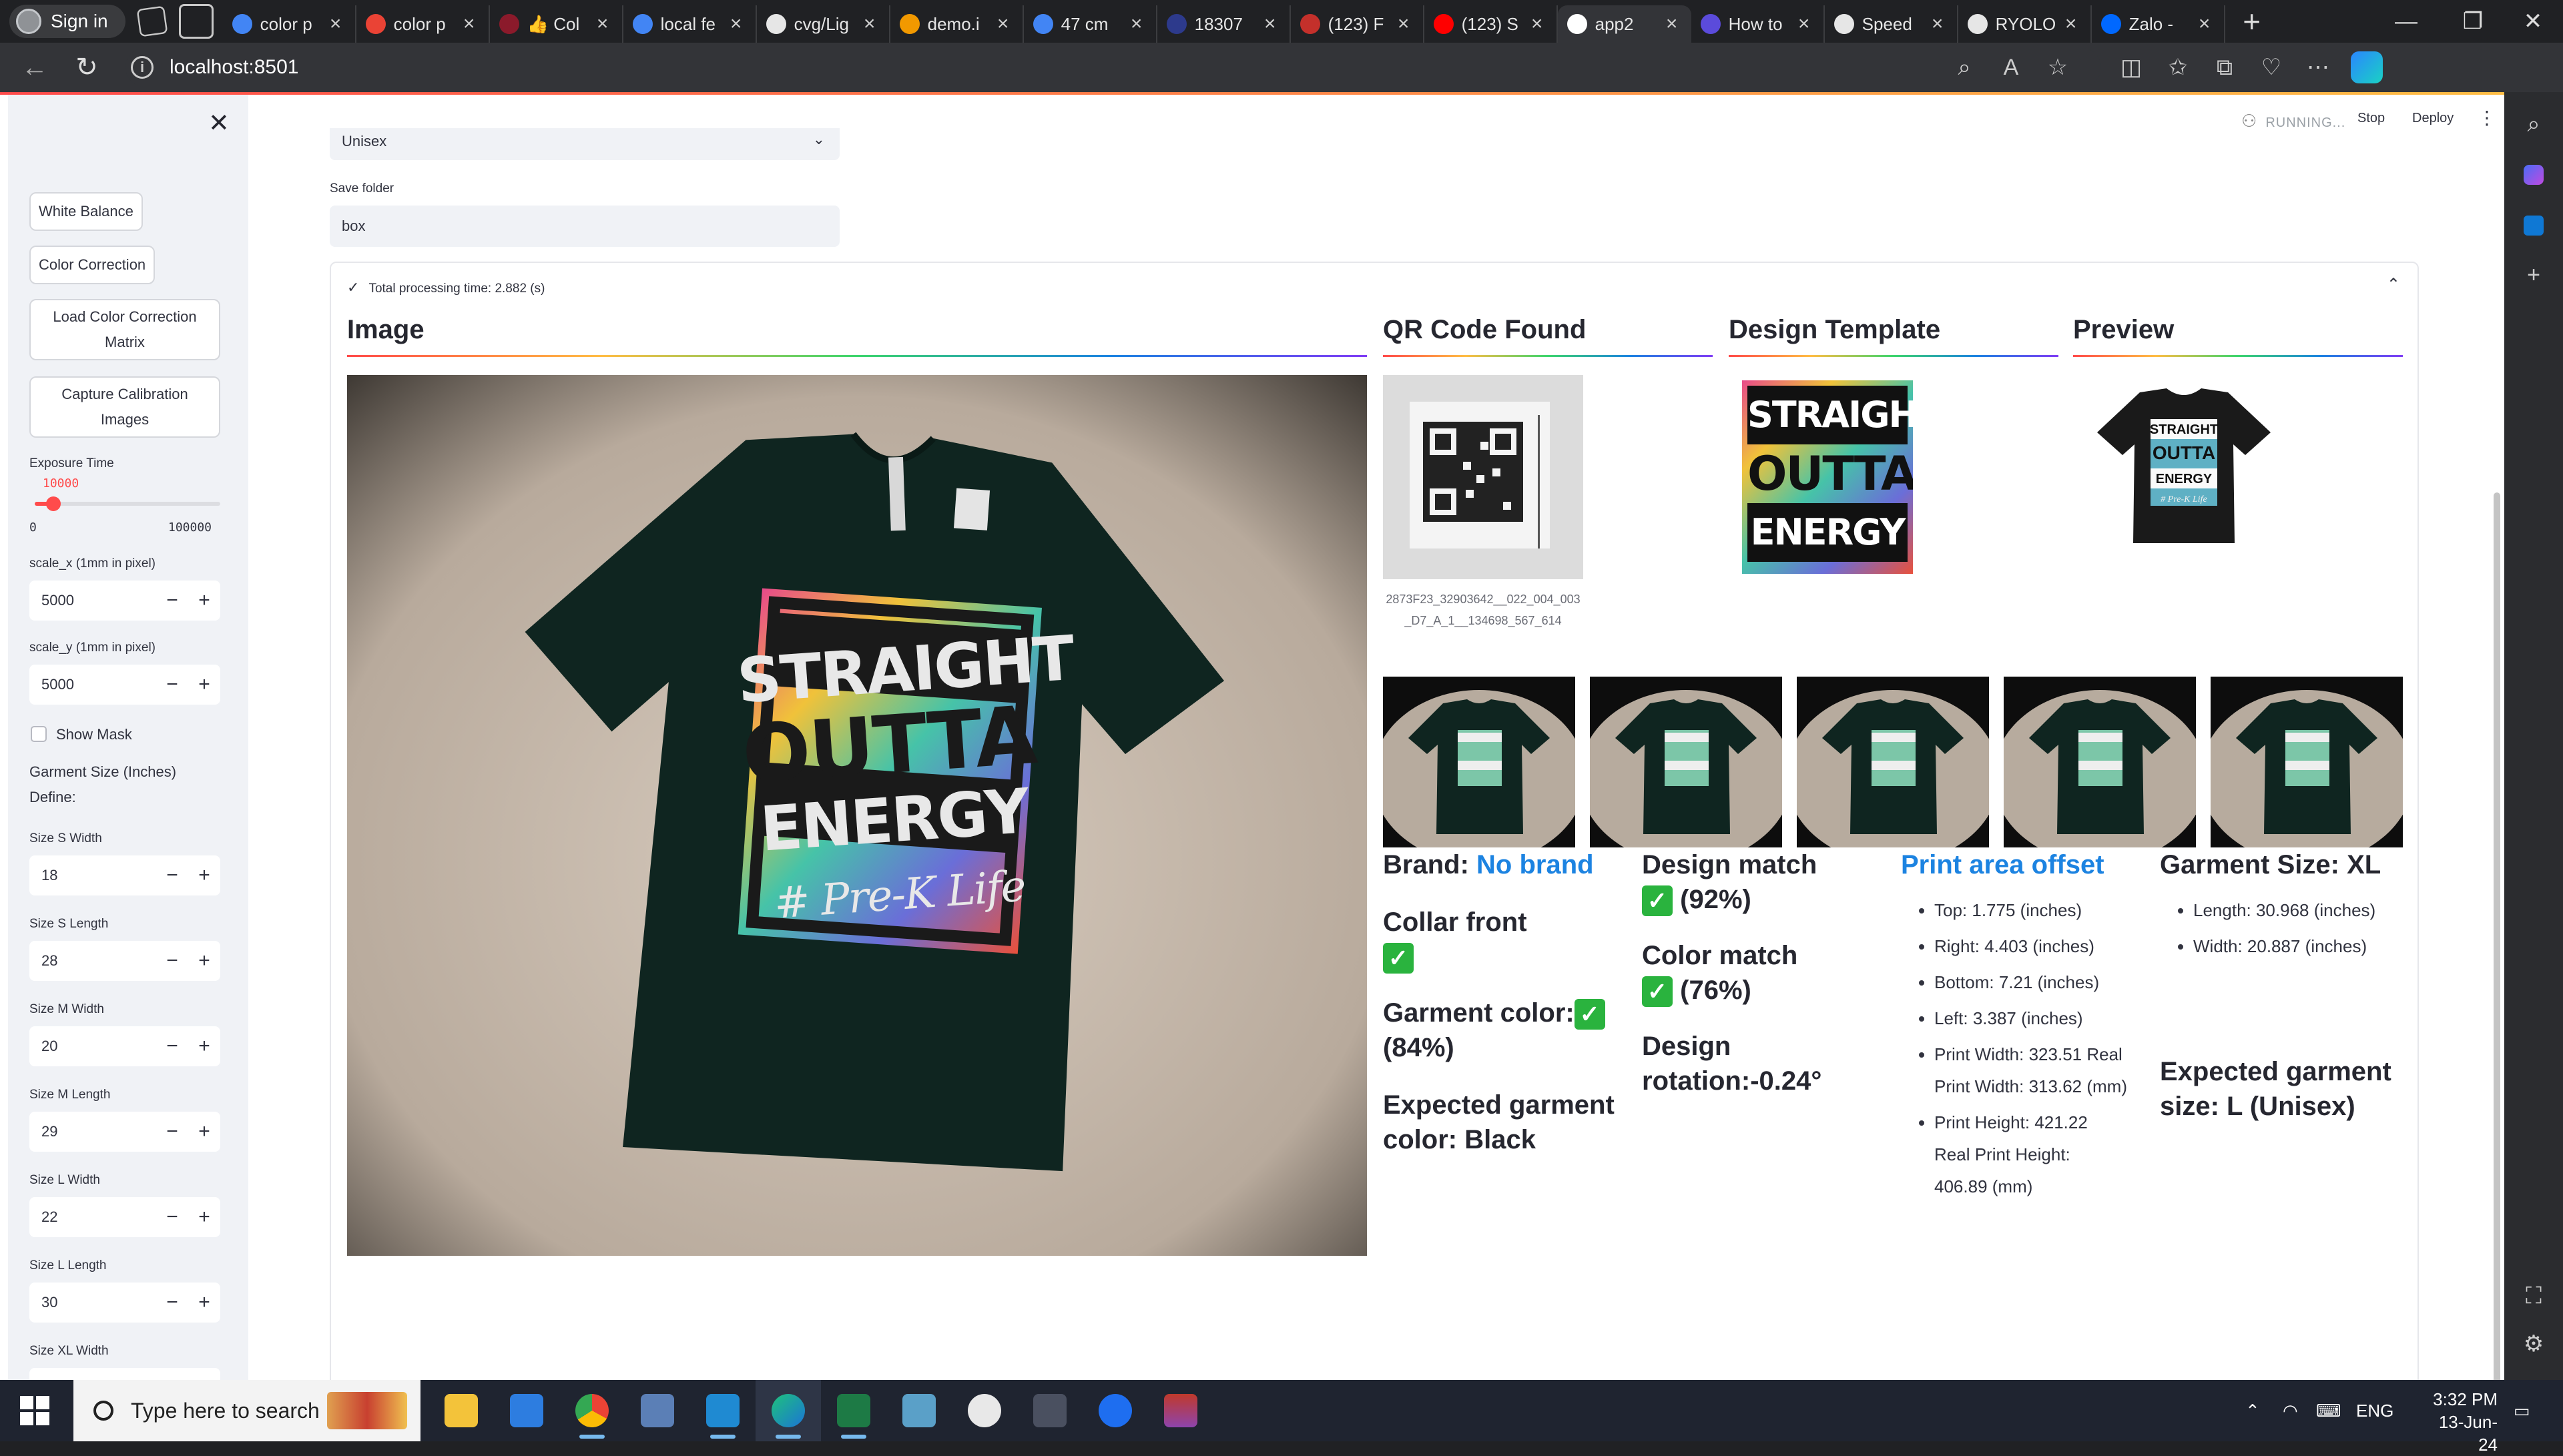 The height and width of the screenshot is (1456, 2563). What do you see at coordinates (87, 67) in the screenshot?
I see `refresh-icon: ↻` at bounding box center [87, 67].